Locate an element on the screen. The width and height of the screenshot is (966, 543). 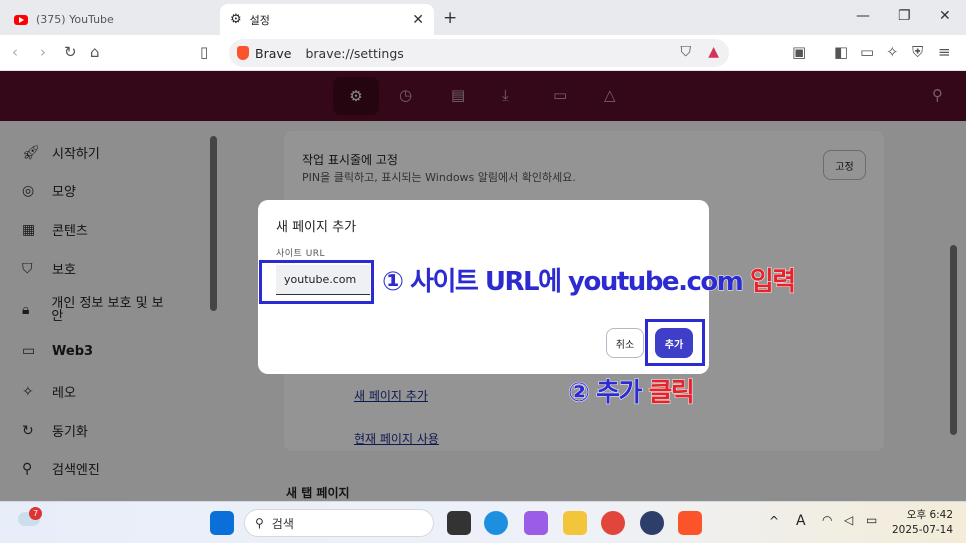
volume-icon: ◁ is located at coordinates (848, 520).